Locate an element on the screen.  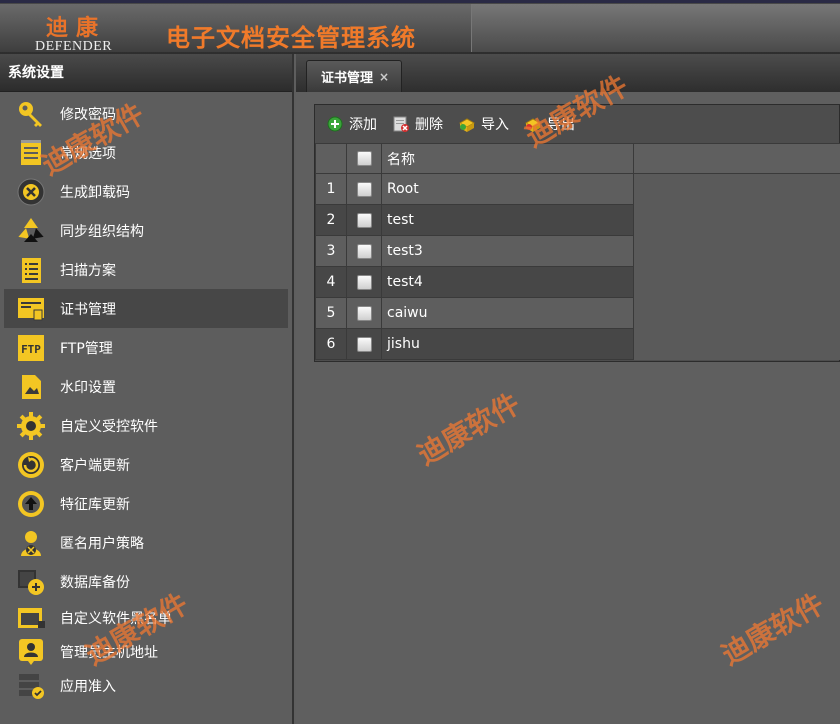
sidebar-item-label: FTP管理 is located at coordinates (86, 348).